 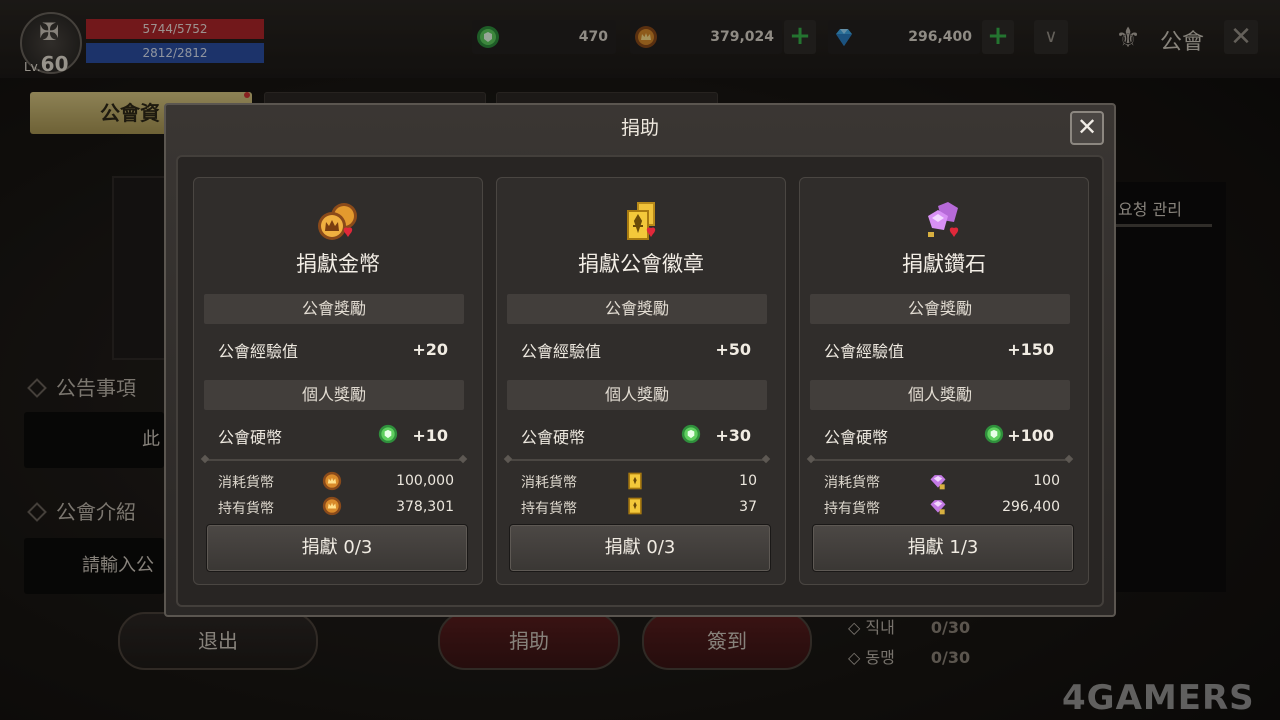 I want to click on close-icon: ✕, so click(x=1087, y=127).